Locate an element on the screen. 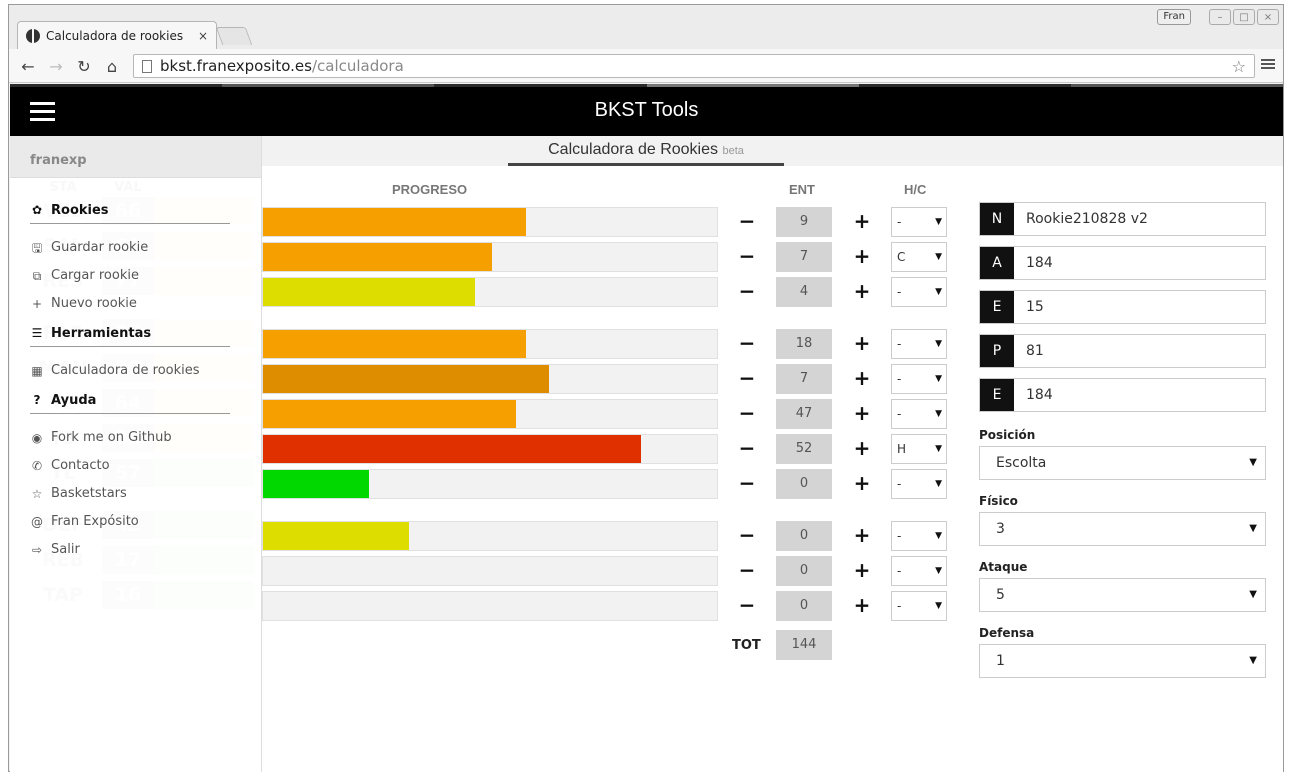  browser-tab: Calculadora de rookies × is located at coordinates (117, 35).